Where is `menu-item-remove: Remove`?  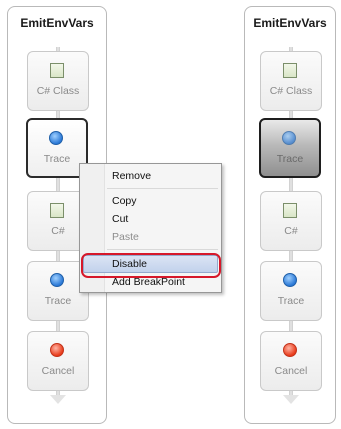 menu-item-remove: Remove is located at coordinates (150, 176).